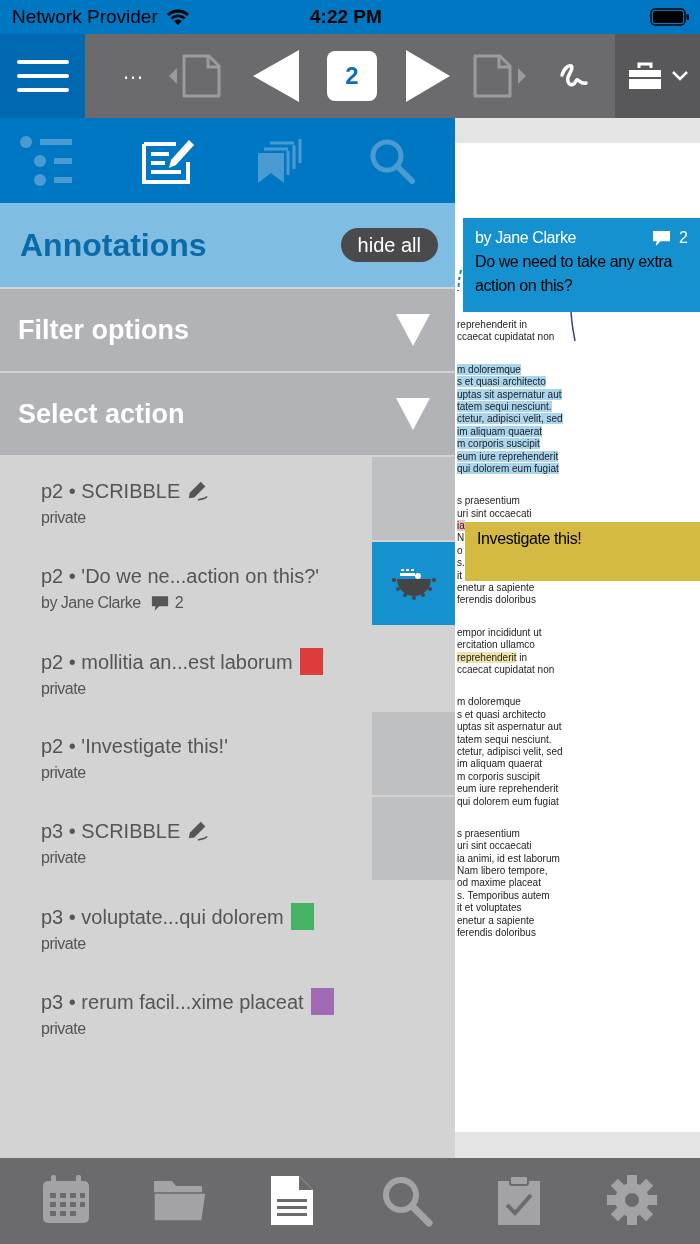  Describe the element at coordinates (85, 16) in the screenshot. I see `carrier-name: Network Provider` at that location.